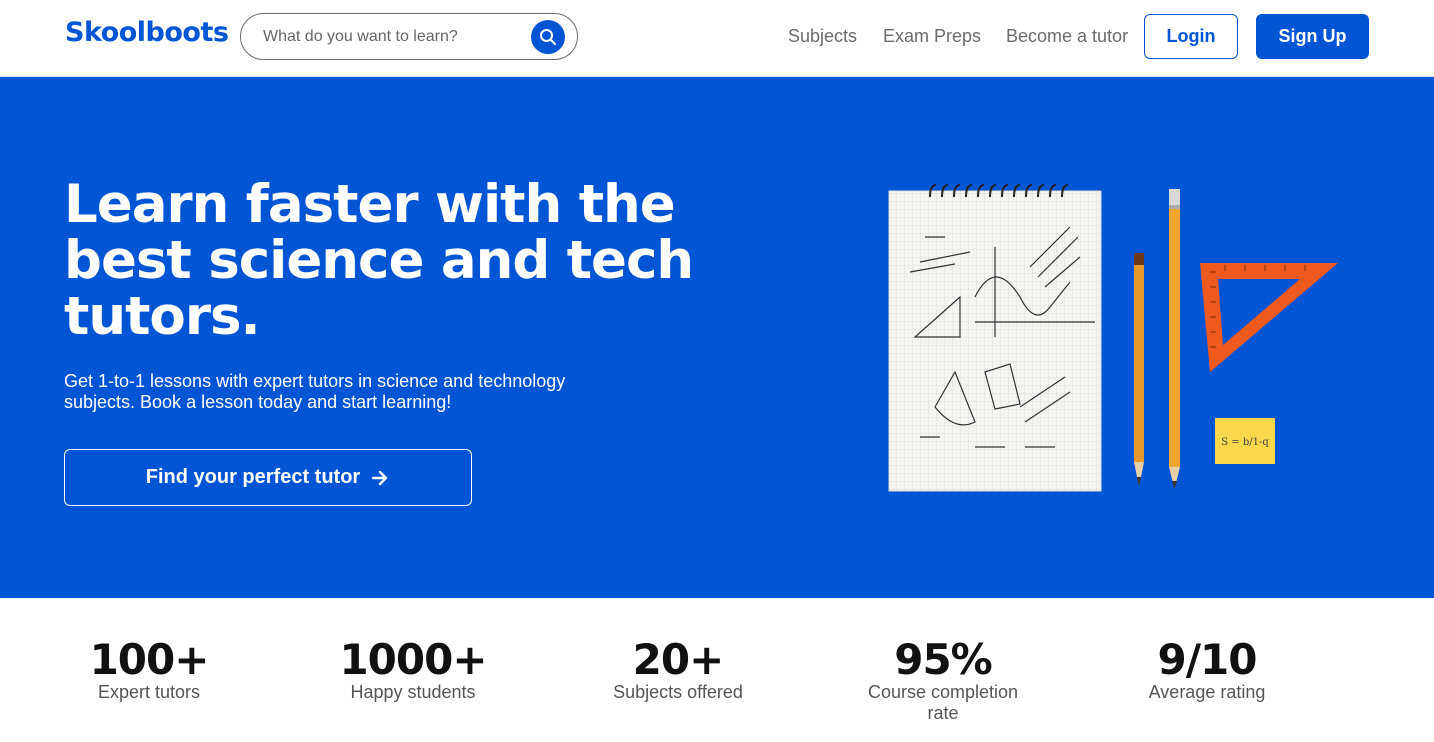  What do you see at coordinates (1067, 36) in the screenshot?
I see `nav-link-become-a-tutor: Become a tutor` at bounding box center [1067, 36].